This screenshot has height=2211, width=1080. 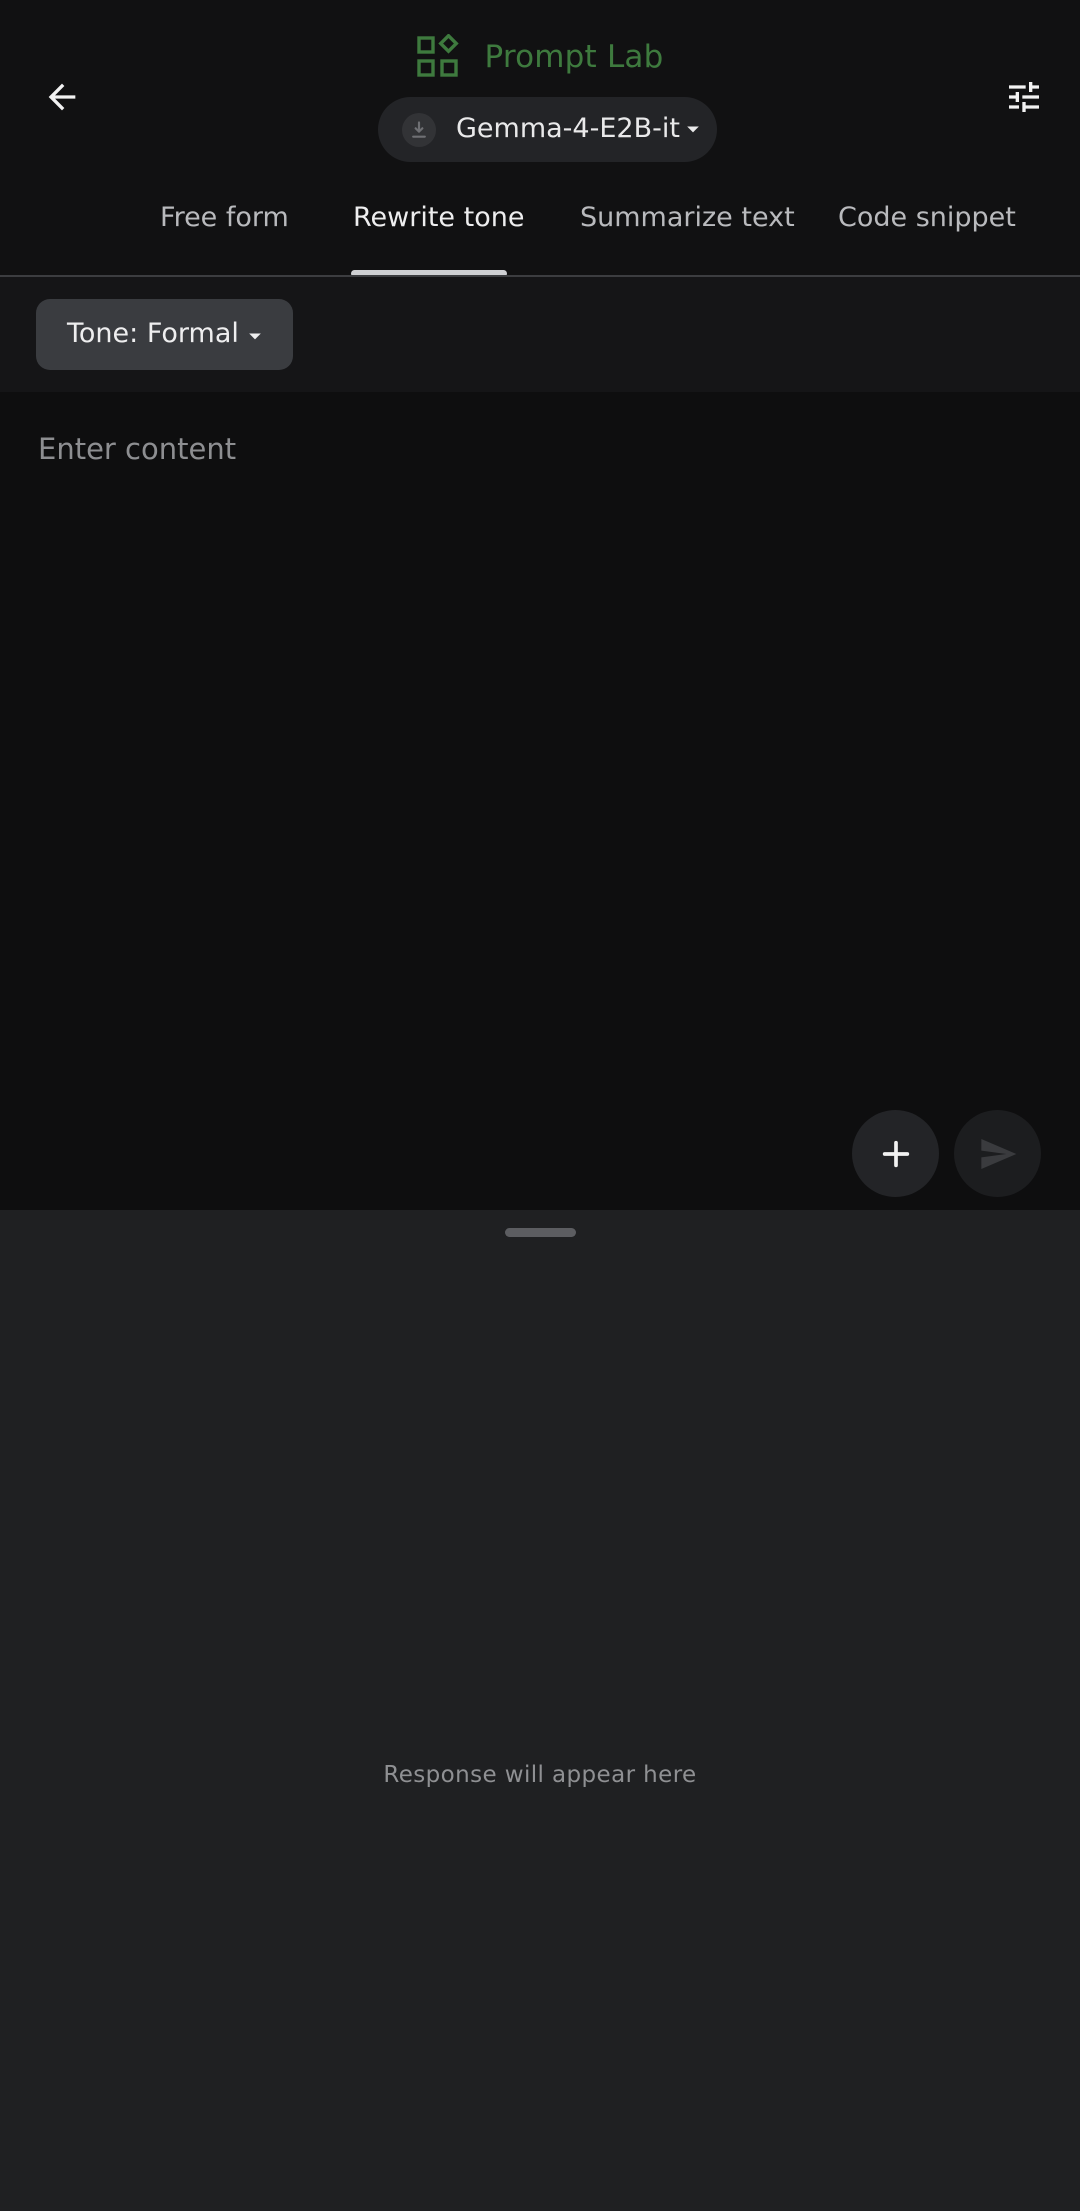 I want to click on widgets-icon, so click(x=438, y=55).